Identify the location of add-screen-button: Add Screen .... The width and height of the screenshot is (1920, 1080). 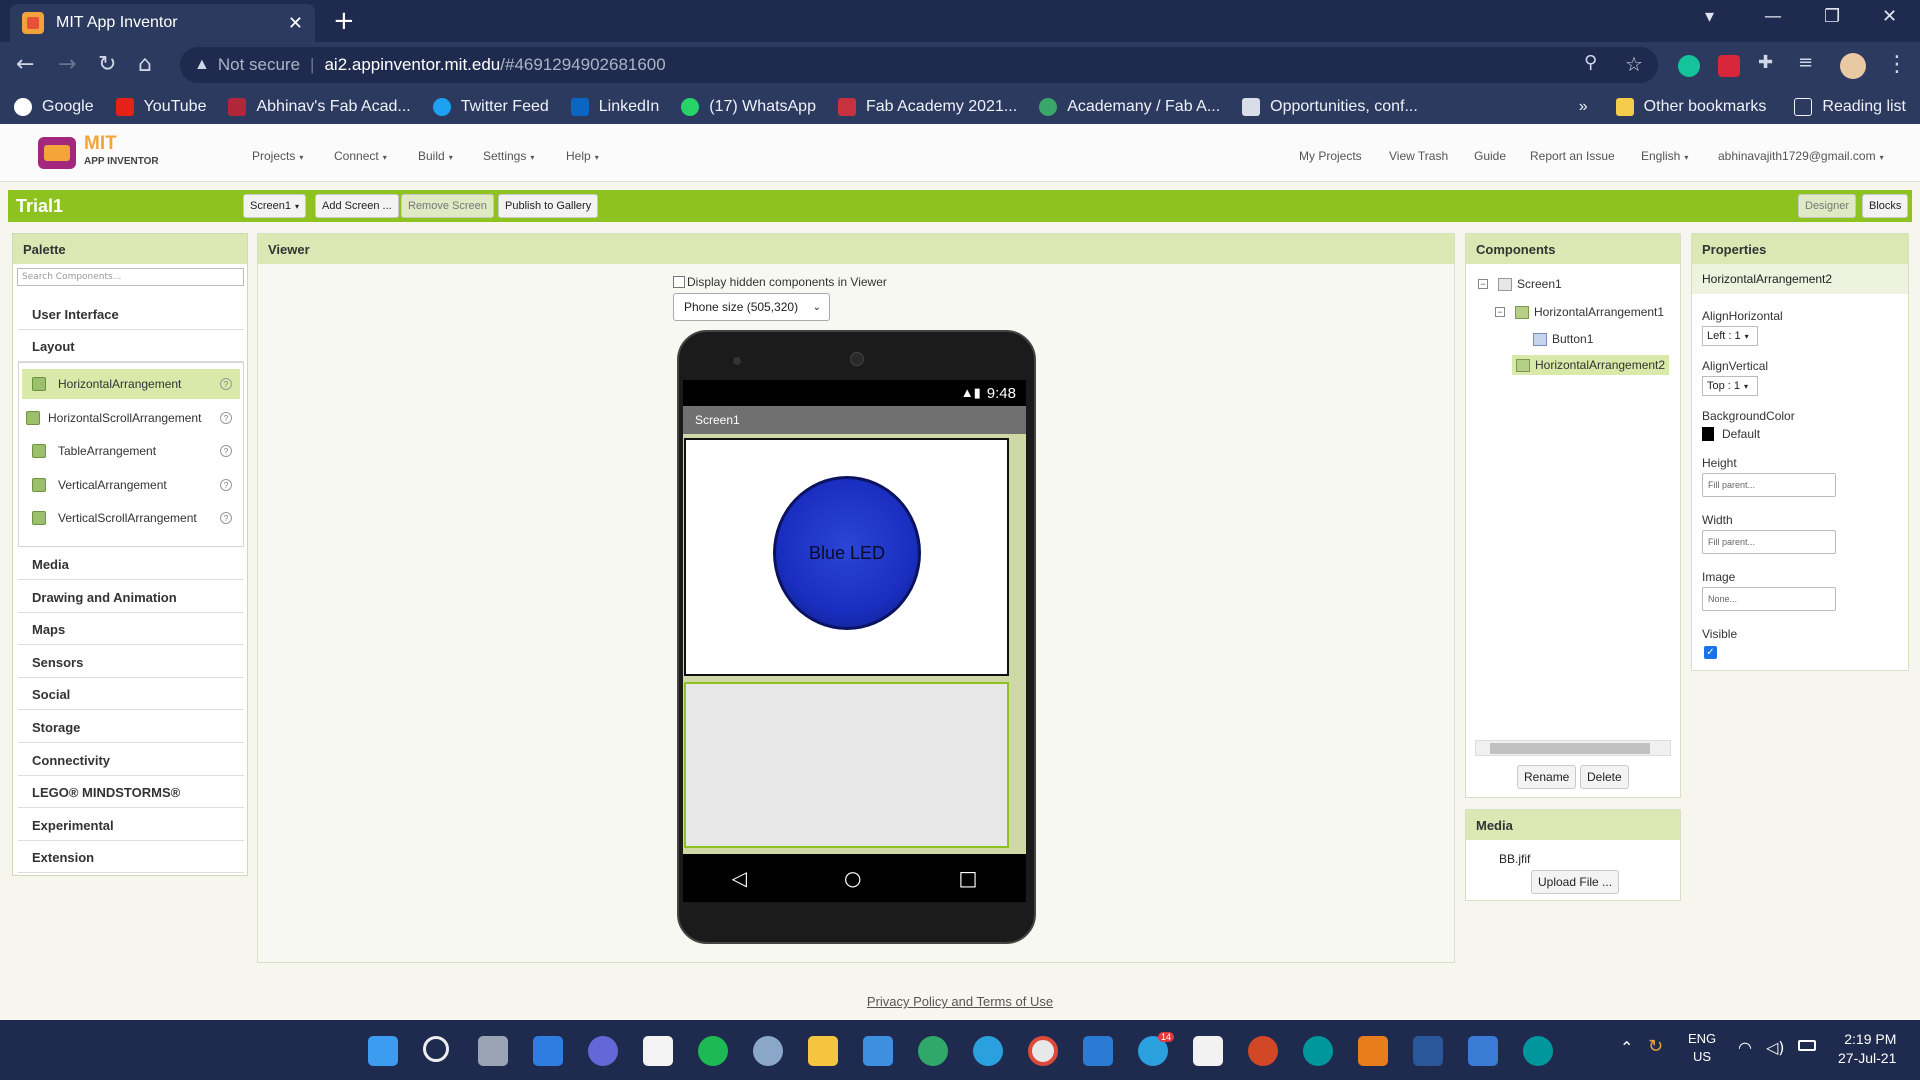
(357, 206).